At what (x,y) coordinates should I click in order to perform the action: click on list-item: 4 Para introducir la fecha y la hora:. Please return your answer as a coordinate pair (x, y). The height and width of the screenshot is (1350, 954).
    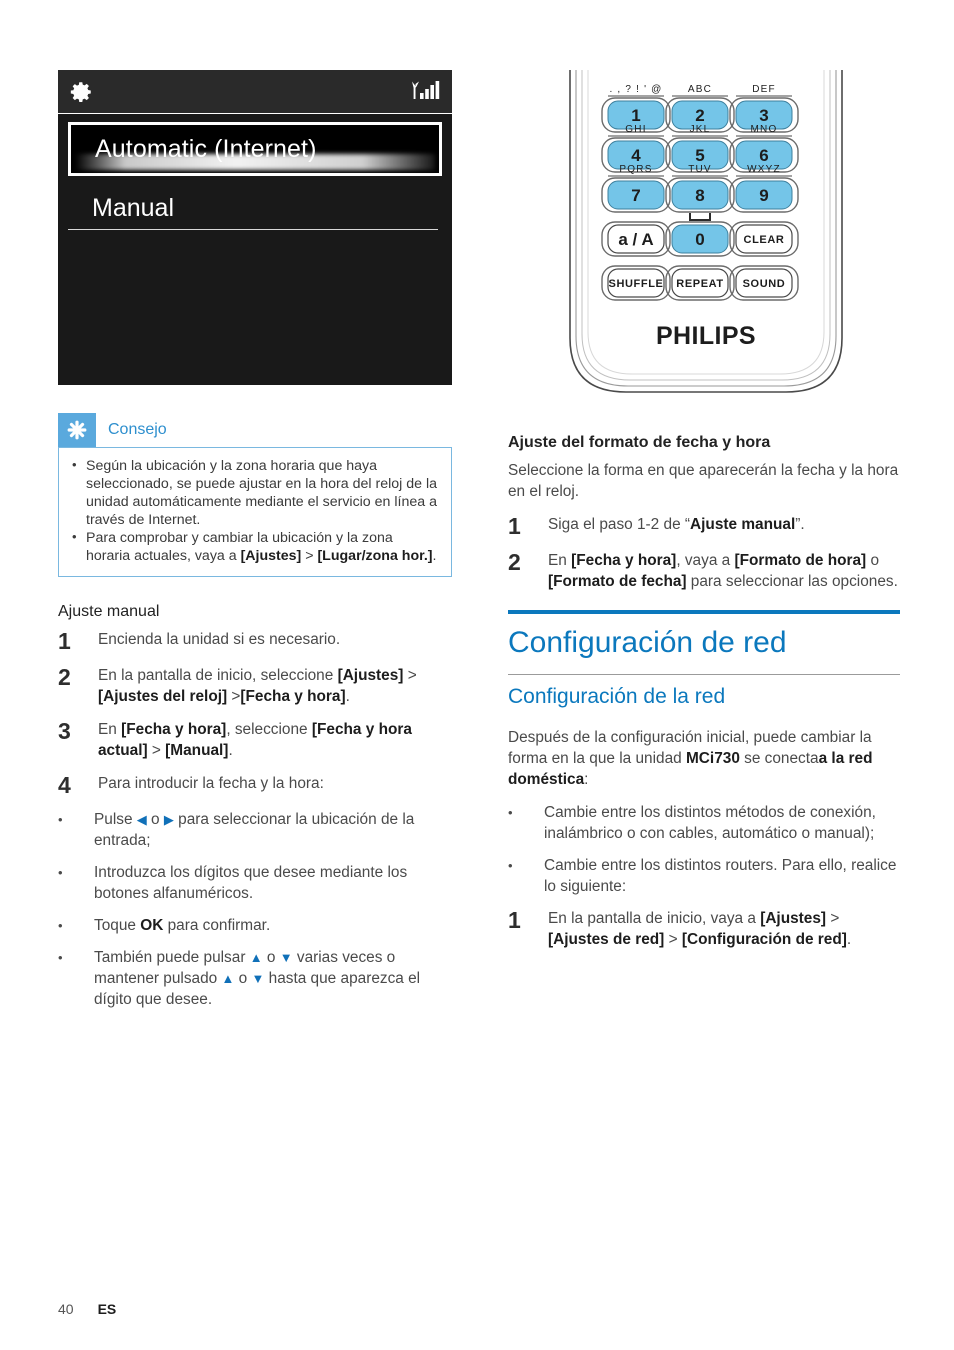
    Looking at the image, I should click on (258, 785).